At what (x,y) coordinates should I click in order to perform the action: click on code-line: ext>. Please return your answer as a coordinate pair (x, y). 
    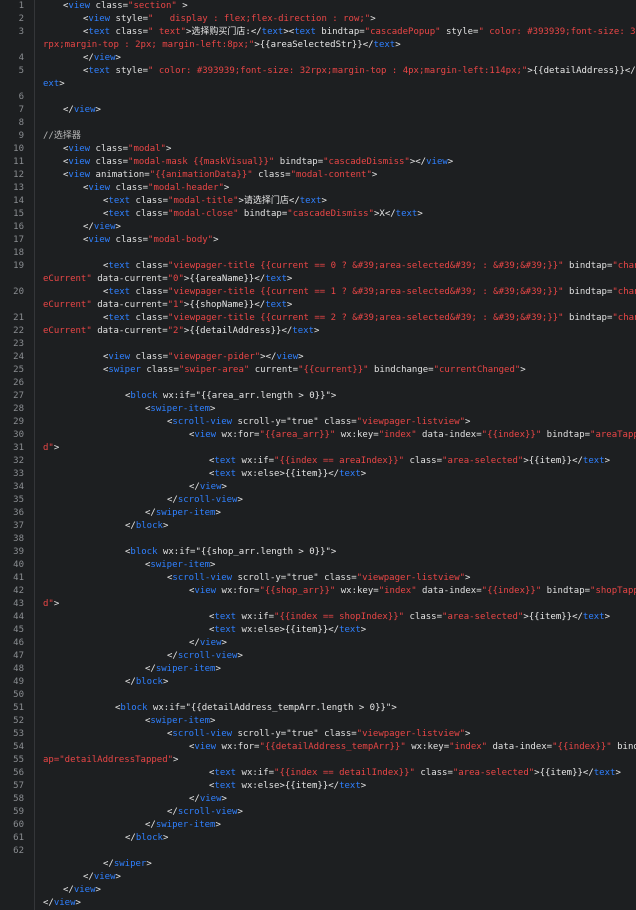
    Looking at the image, I should click on (335, 84).